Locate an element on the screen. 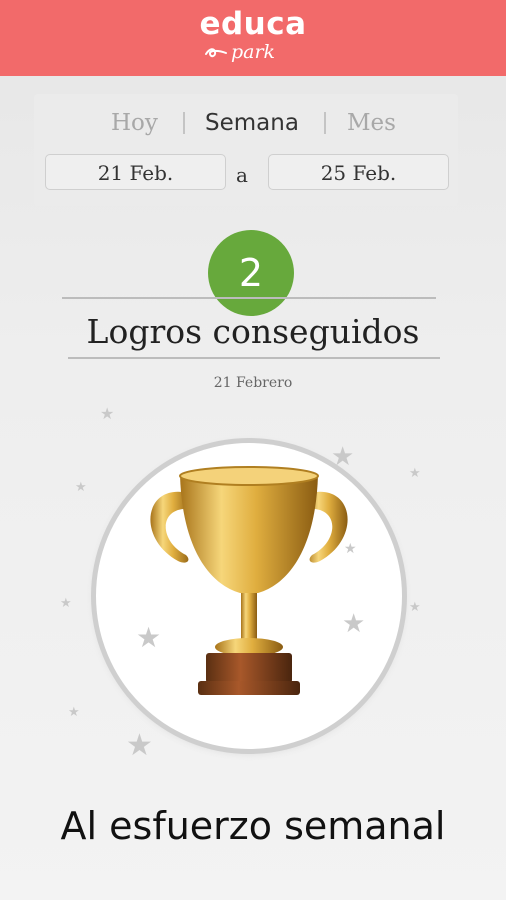 This screenshot has width=506, height=900. achievement-count-badge: 2 is located at coordinates (251, 273).